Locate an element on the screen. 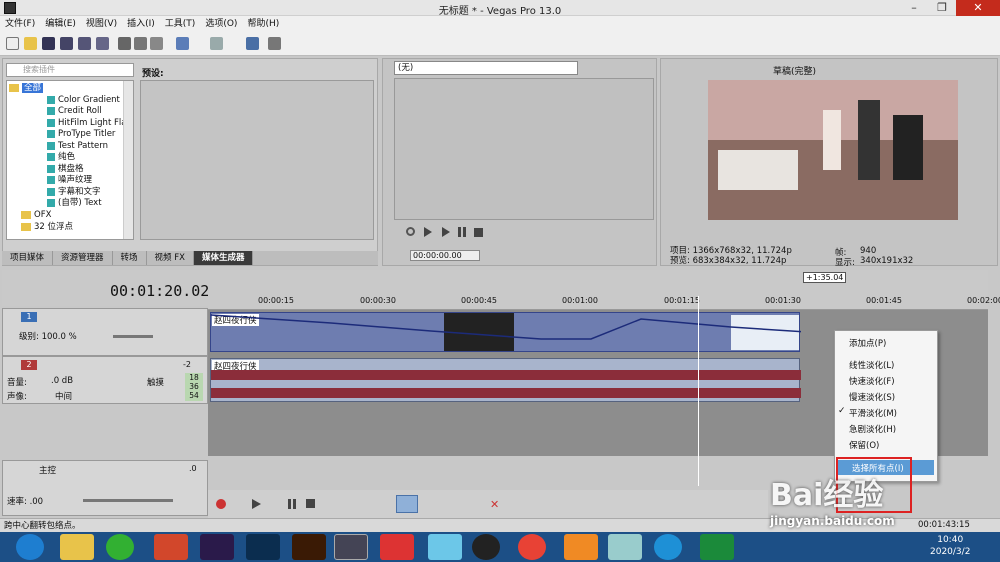  tree-item-32bit: 32 位浮点 is located at coordinates (47, 227).